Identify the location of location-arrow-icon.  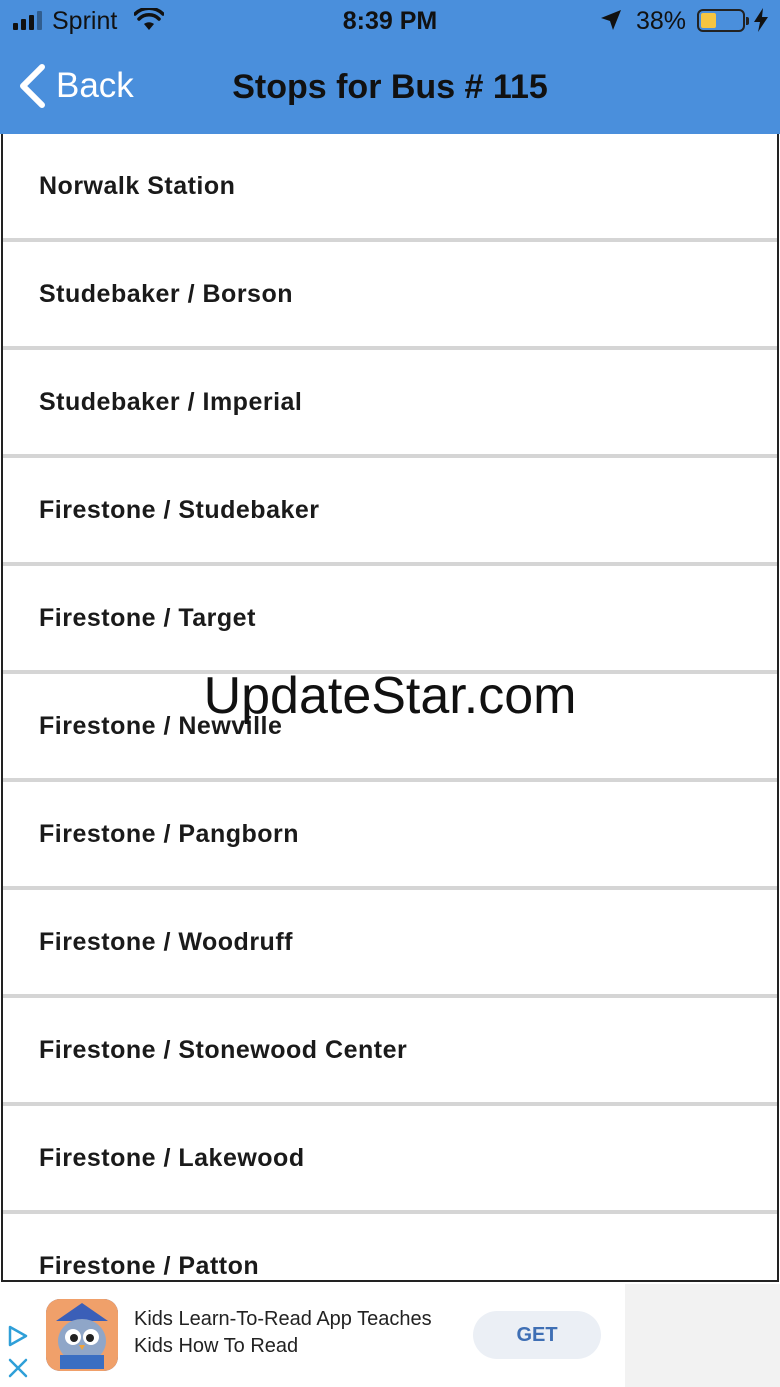
(611, 20).